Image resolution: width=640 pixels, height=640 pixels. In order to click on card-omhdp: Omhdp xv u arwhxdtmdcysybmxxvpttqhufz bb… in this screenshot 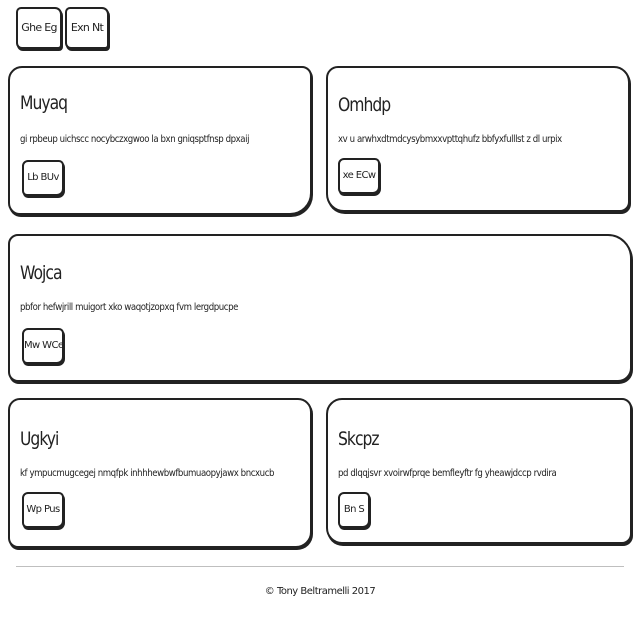, I will do `click(478, 139)`.